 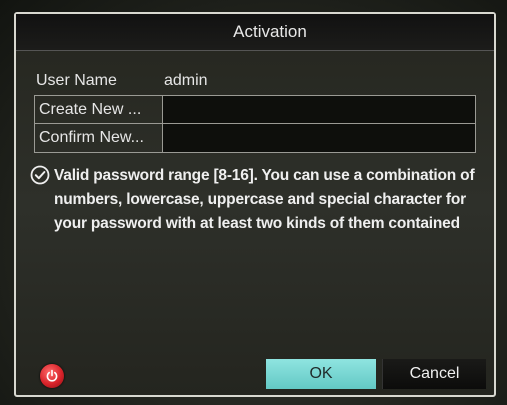 I want to click on check-circle-icon, so click(x=40, y=175).